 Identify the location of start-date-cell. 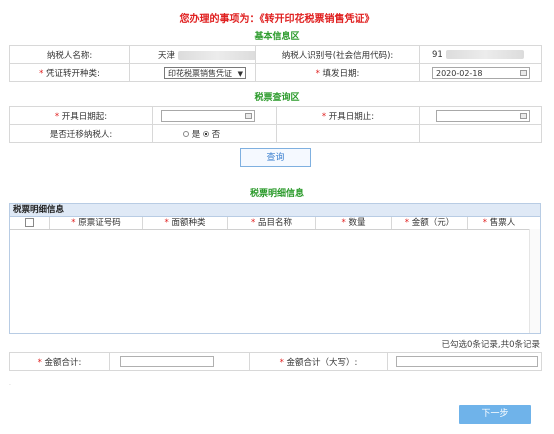
(214, 115).